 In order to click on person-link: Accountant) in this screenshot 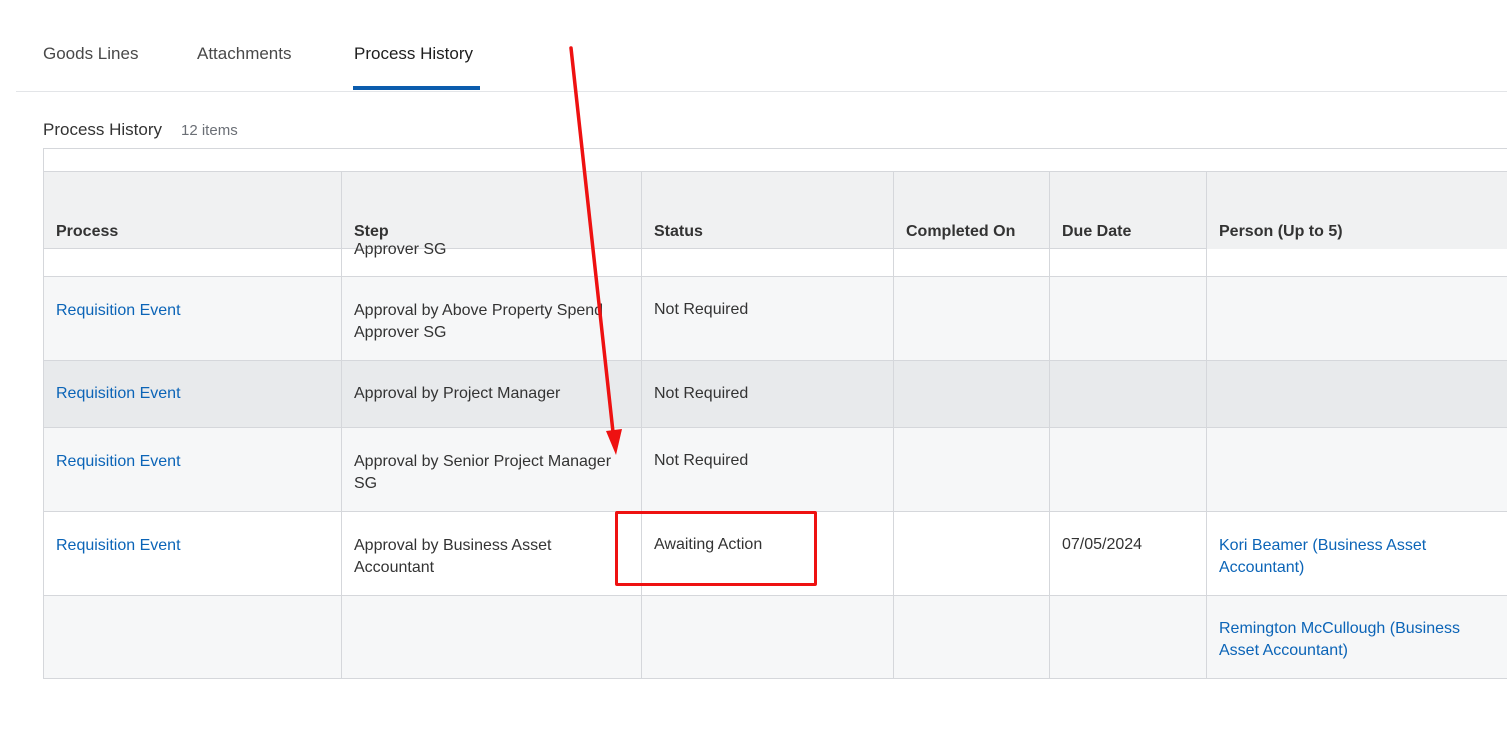, I will do `click(1261, 568)`.